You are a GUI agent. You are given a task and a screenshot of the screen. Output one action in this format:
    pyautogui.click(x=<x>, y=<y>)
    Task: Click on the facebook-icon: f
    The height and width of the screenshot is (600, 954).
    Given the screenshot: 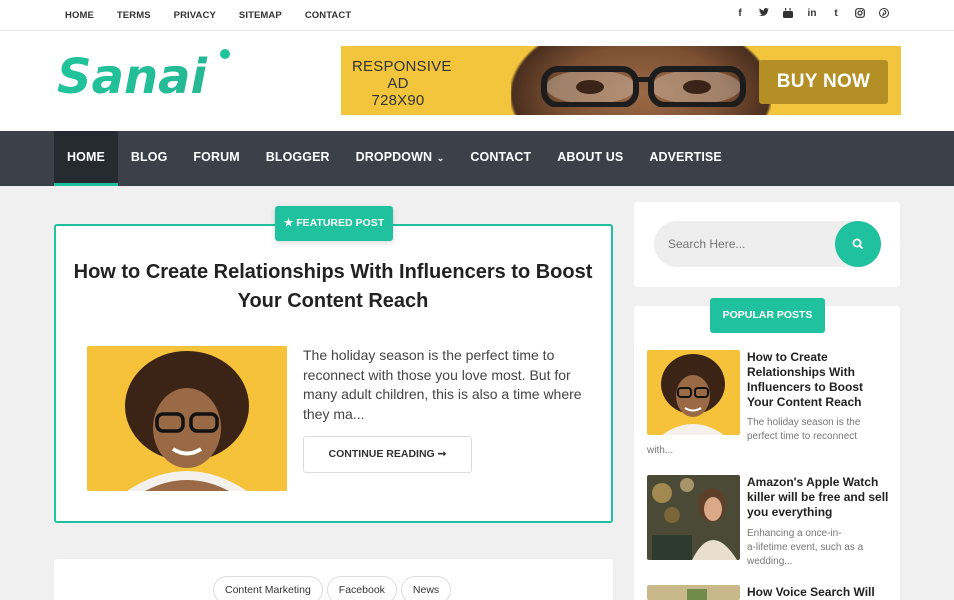 What is the action you would take?
    pyautogui.click(x=740, y=14)
    